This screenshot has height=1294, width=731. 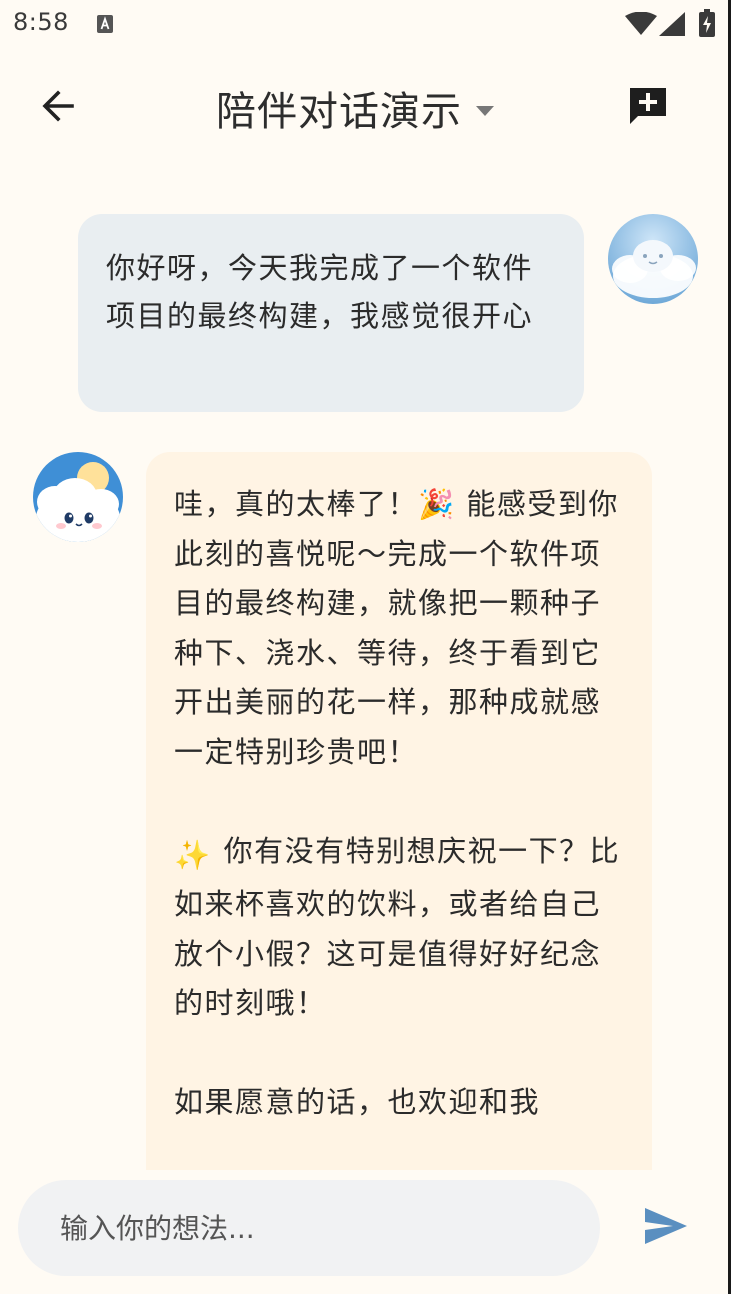 I want to click on new-chat-button, so click(x=648, y=108).